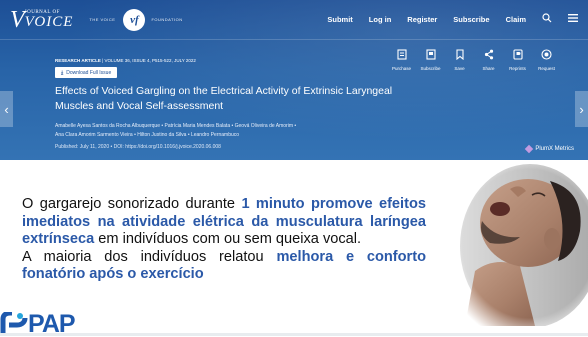 This screenshot has height=337, width=588. Describe the element at coordinates (102, 19) in the screenshot. I see `logo-official-text: THE VOICE` at that location.